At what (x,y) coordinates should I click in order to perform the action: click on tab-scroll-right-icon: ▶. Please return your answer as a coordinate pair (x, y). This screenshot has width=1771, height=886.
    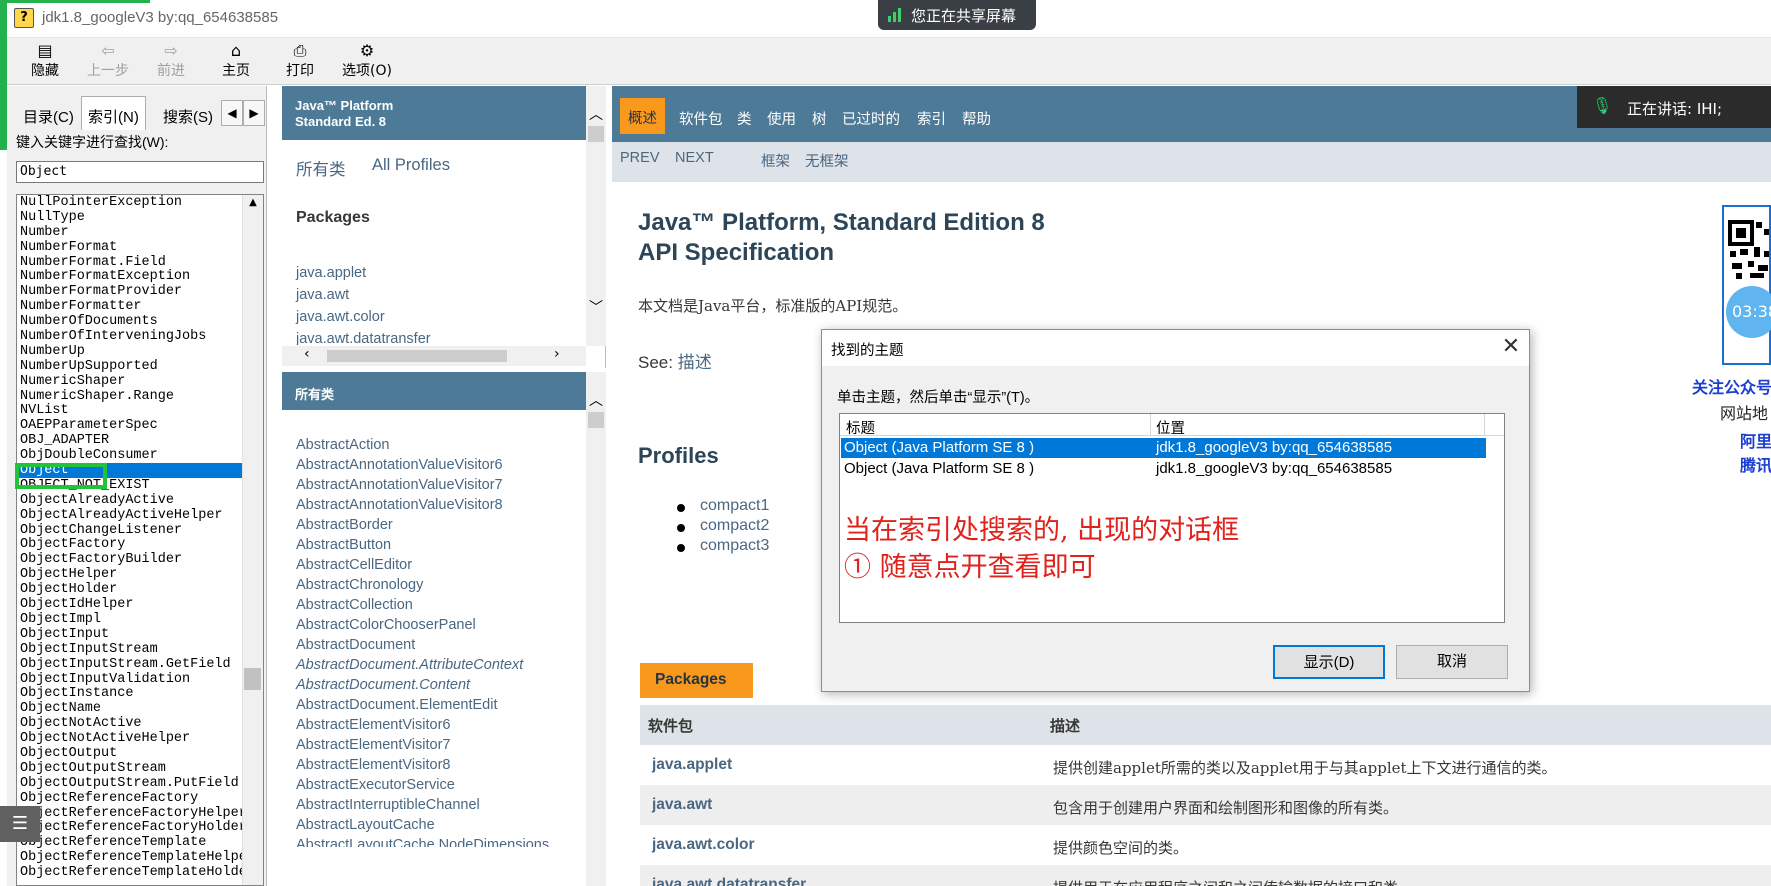
    Looking at the image, I should click on (254, 113).